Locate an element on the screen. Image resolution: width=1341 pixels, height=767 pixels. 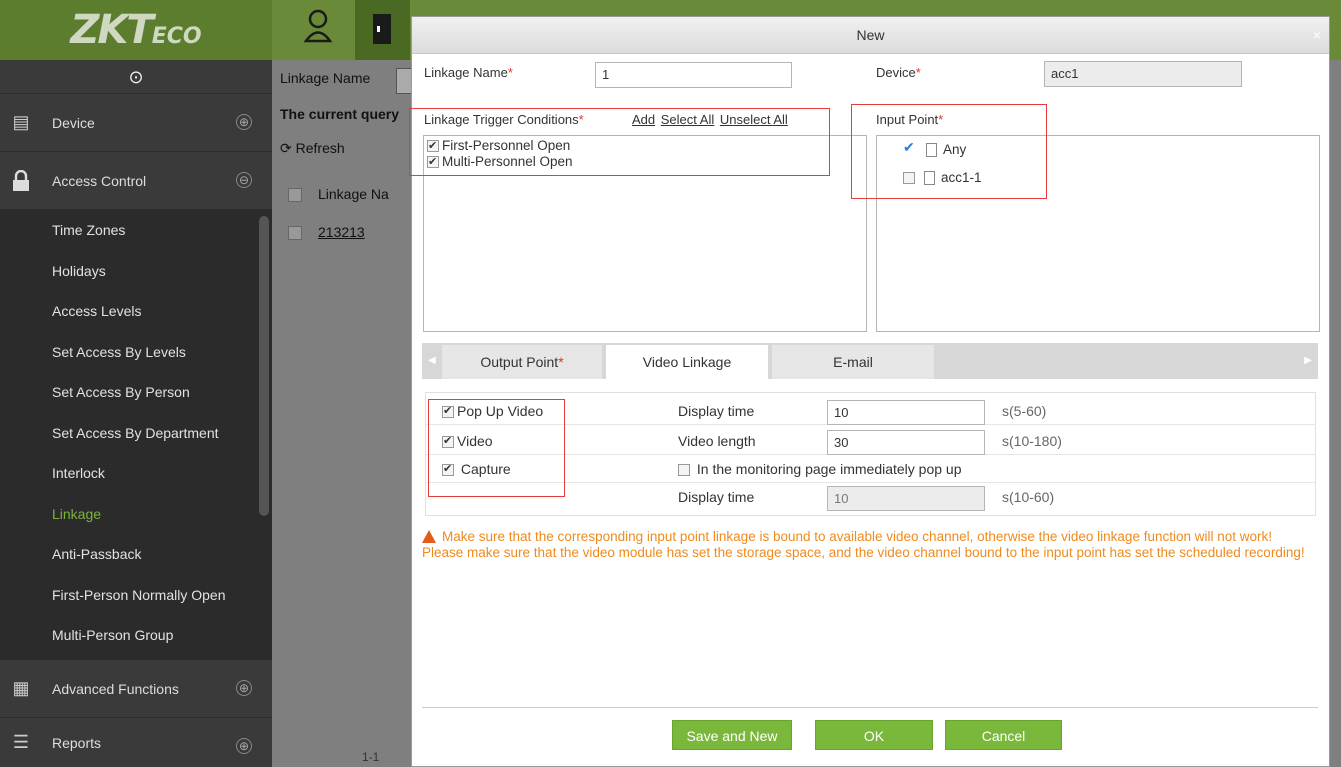
advanced-icon: ▦ is located at coordinates (21, 687).